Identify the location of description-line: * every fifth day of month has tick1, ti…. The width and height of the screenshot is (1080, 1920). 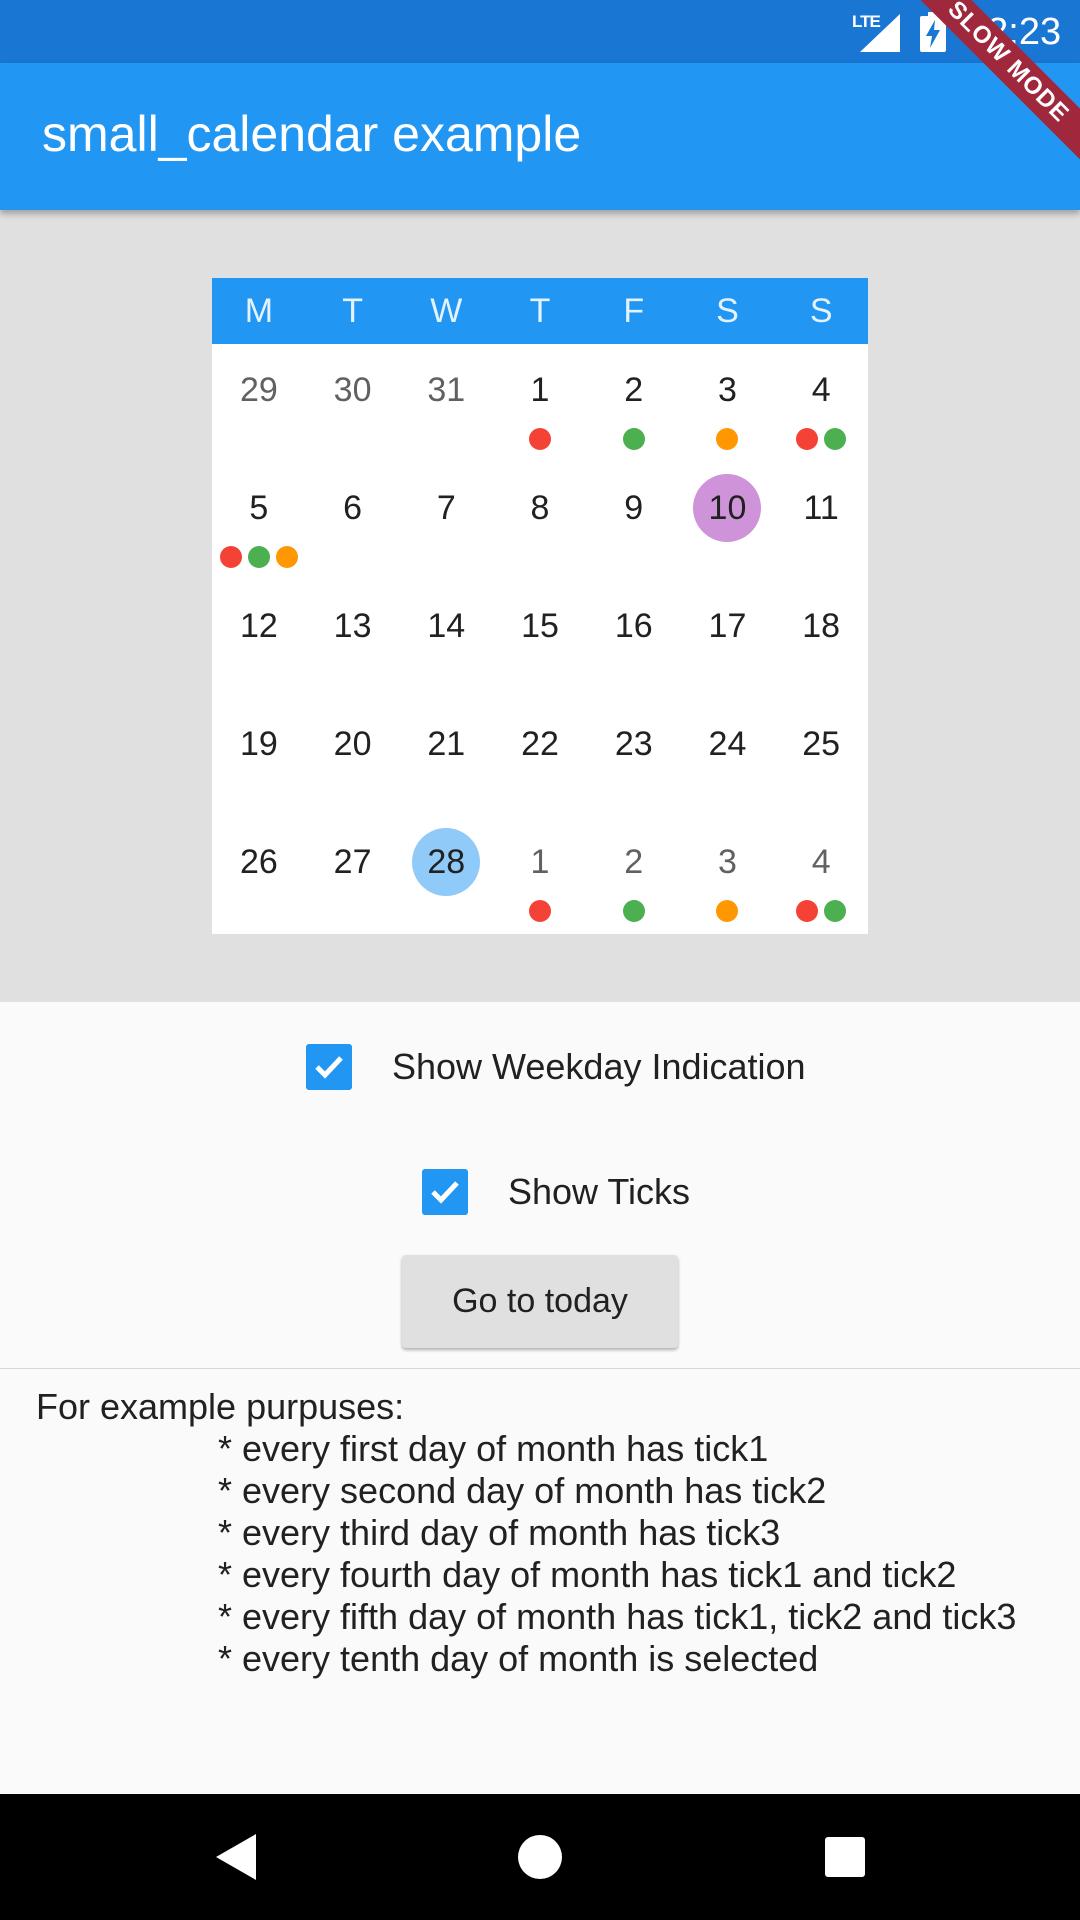
(617, 1616).